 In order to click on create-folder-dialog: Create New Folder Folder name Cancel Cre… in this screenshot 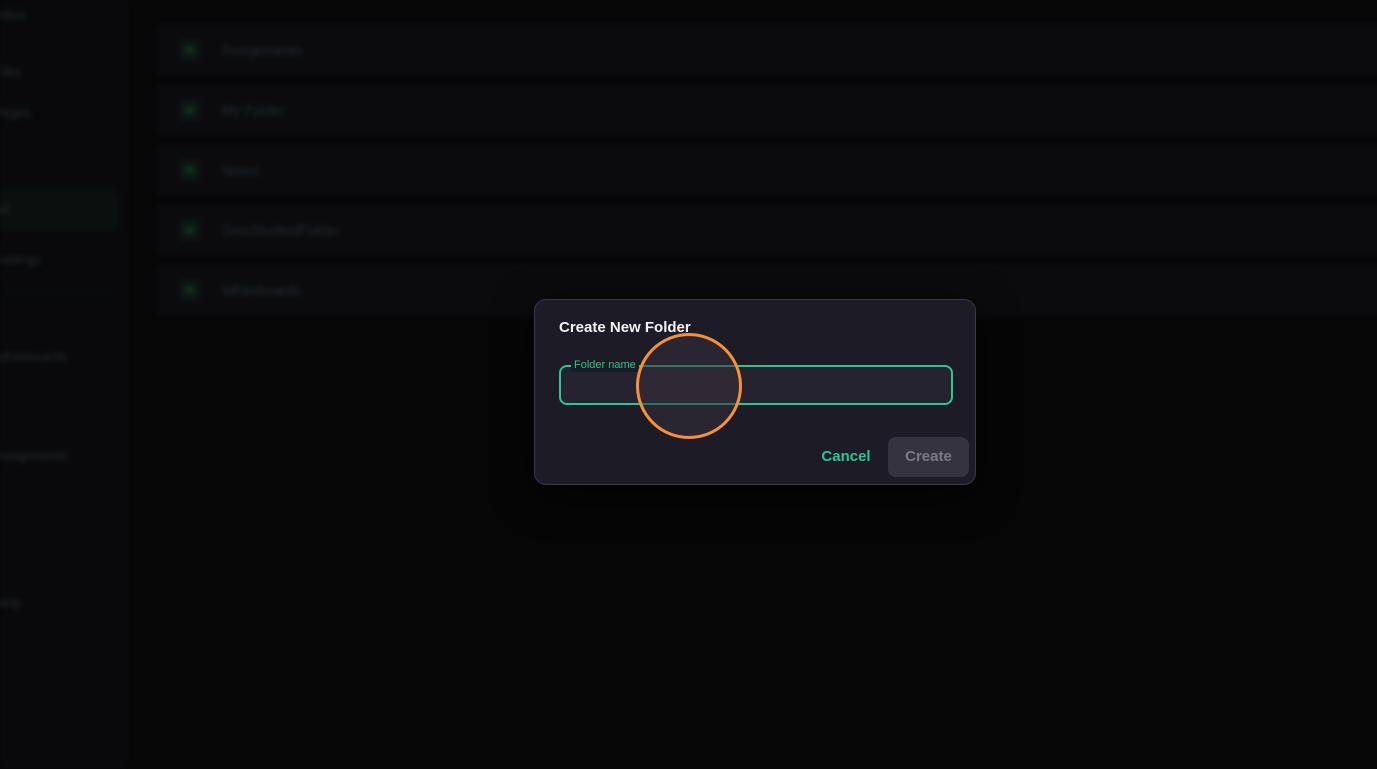, I will do `click(755, 392)`.